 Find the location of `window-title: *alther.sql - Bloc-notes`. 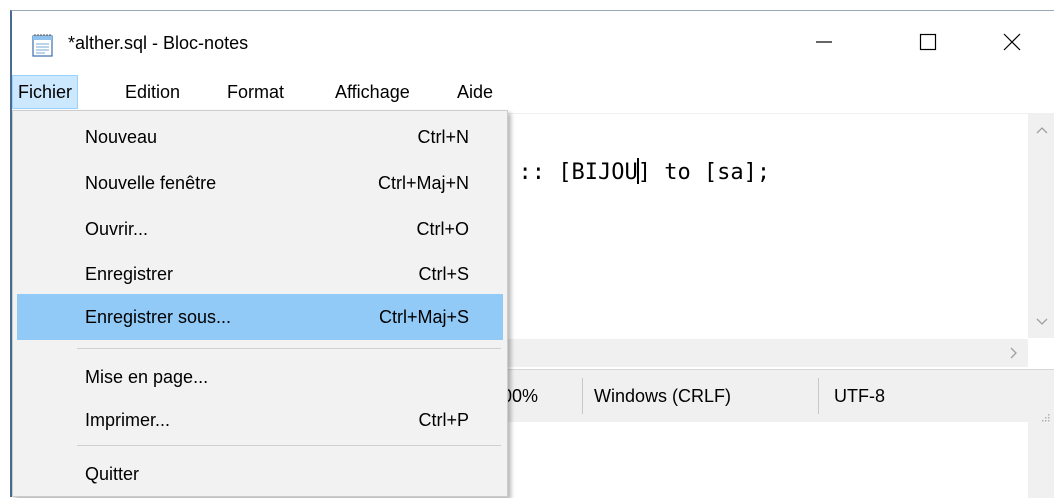

window-title: *alther.sql - Bloc-notes is located at coordinates (158, 43).